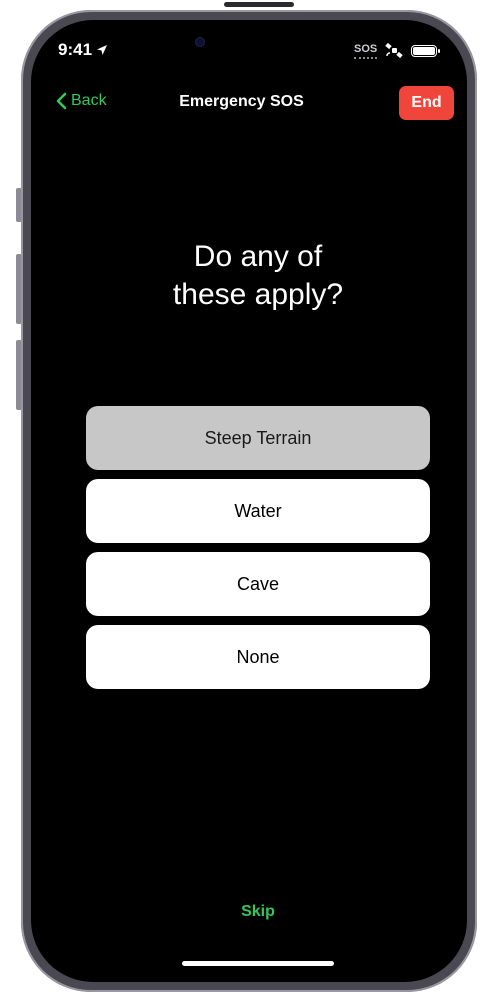  I want to click on skip-button: Skip, so click(241, 912).